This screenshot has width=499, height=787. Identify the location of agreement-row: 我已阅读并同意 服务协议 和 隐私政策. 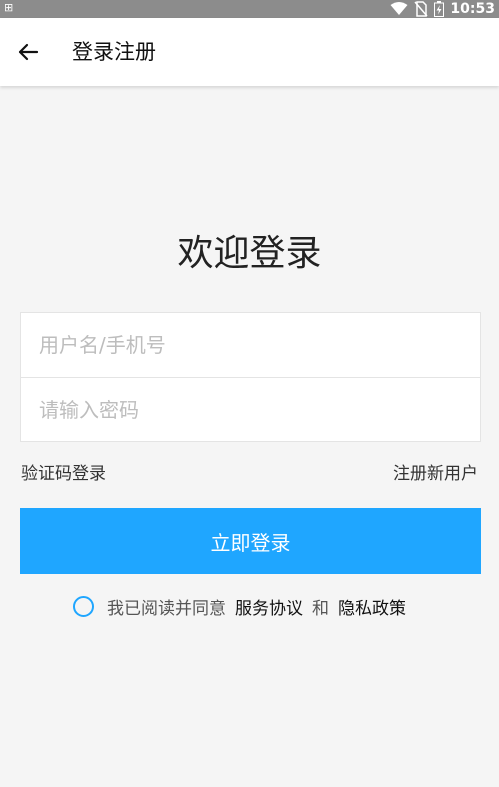
(239, 606).